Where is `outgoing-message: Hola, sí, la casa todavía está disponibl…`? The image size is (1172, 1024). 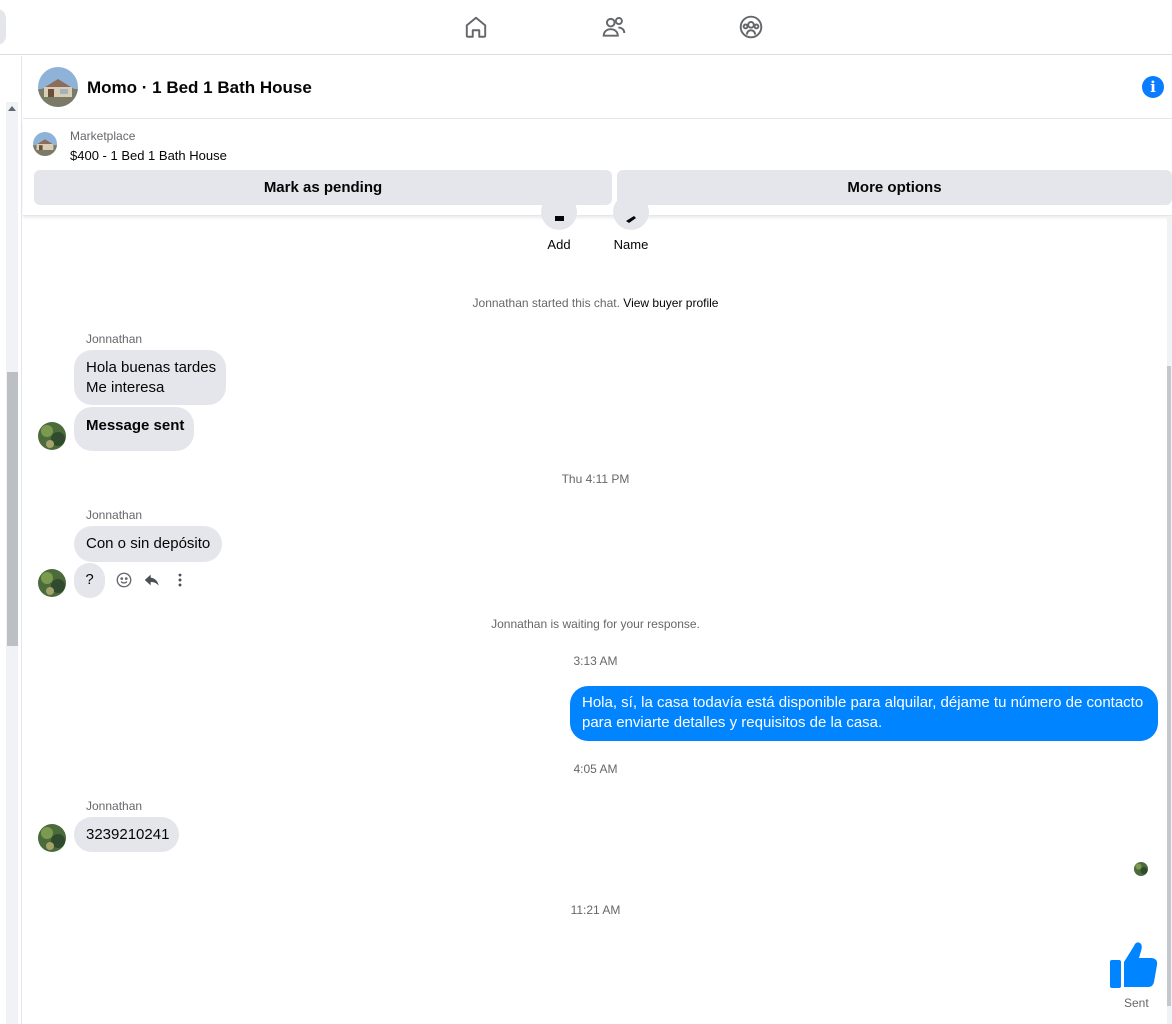 outgoing-message: Hola, sí, la casa todavía está disponibl… is located at coordinates (864, 713).